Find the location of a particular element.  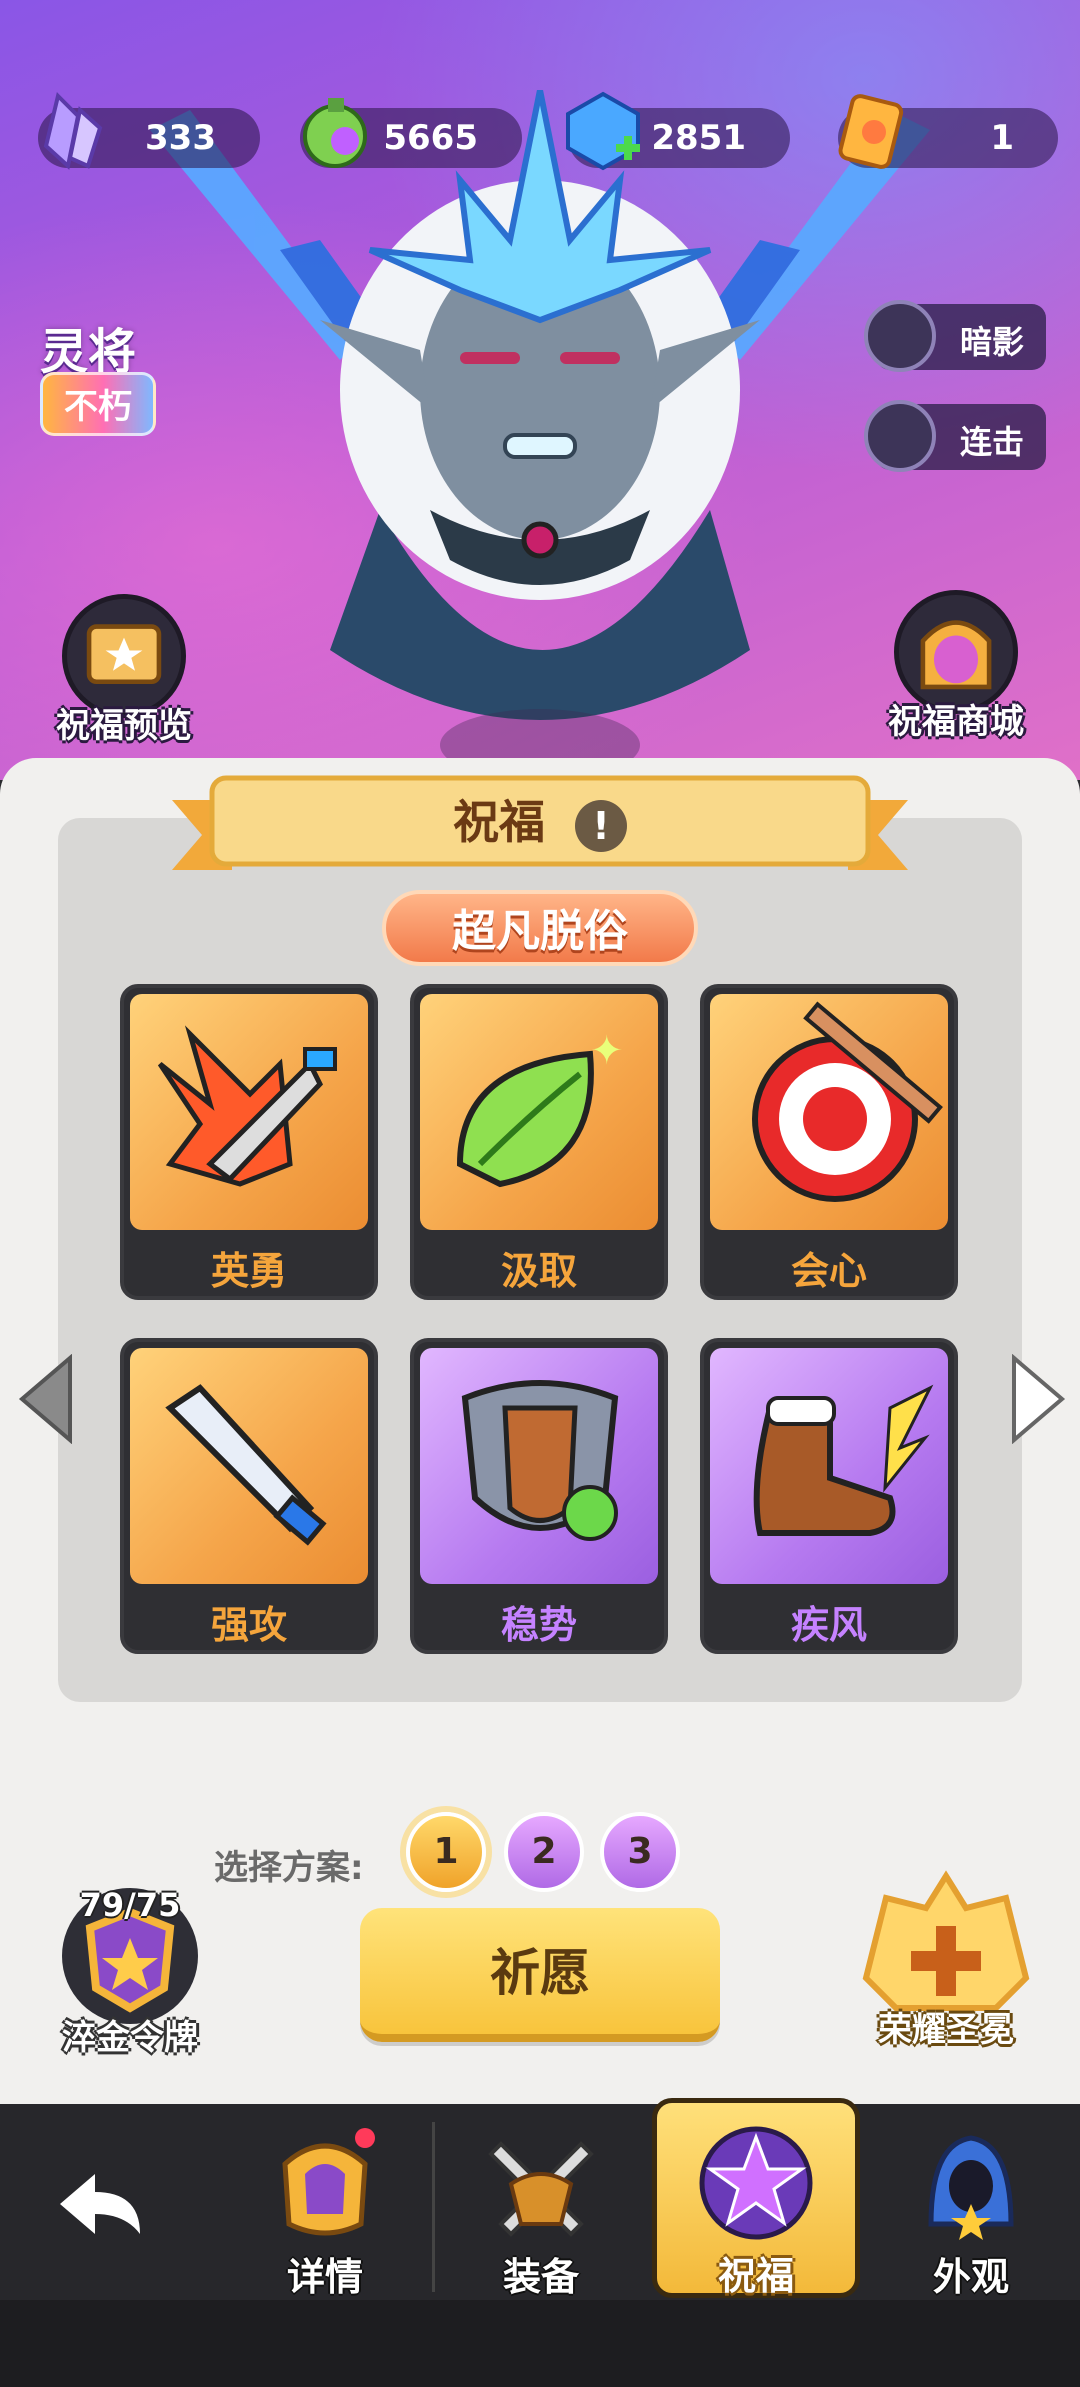

nav-blessing: 祝福 is located at coordinates (756, 2198).